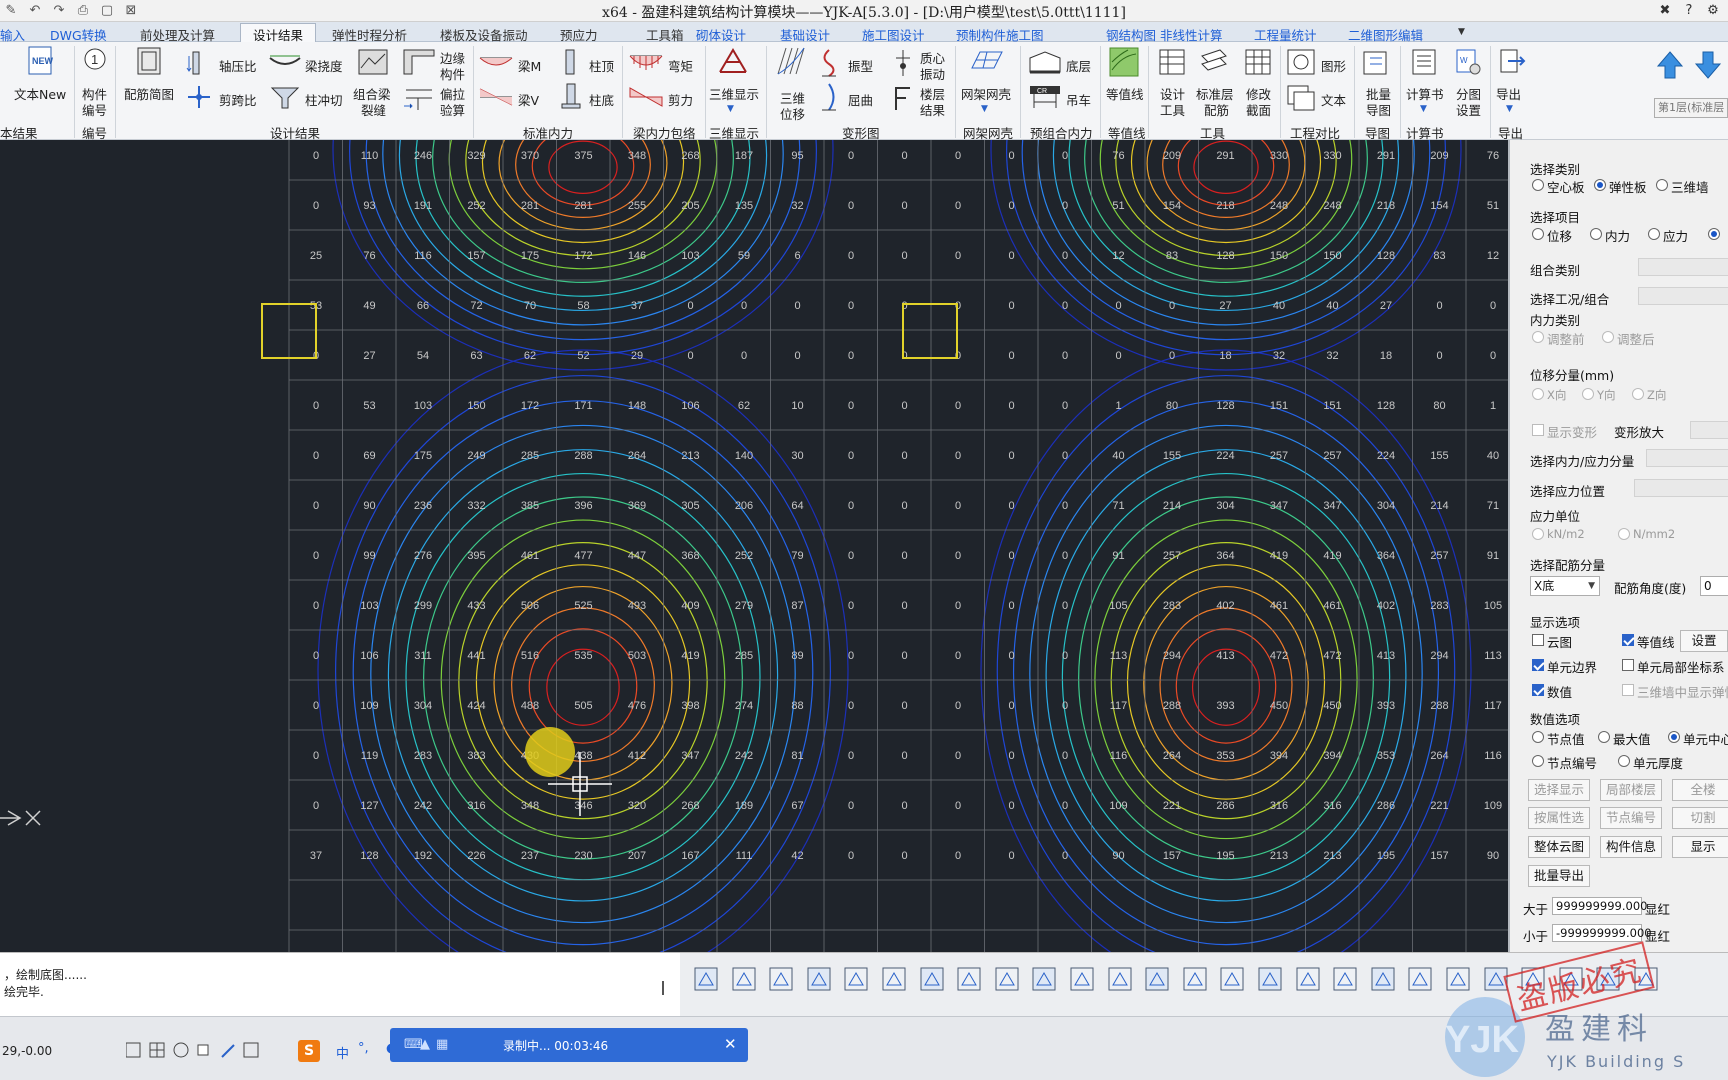  What do you see at coordinates (1378, 109) in the screenshot?
I see `batch-export-label-2: 导图` at bounding box center [1378, 109].